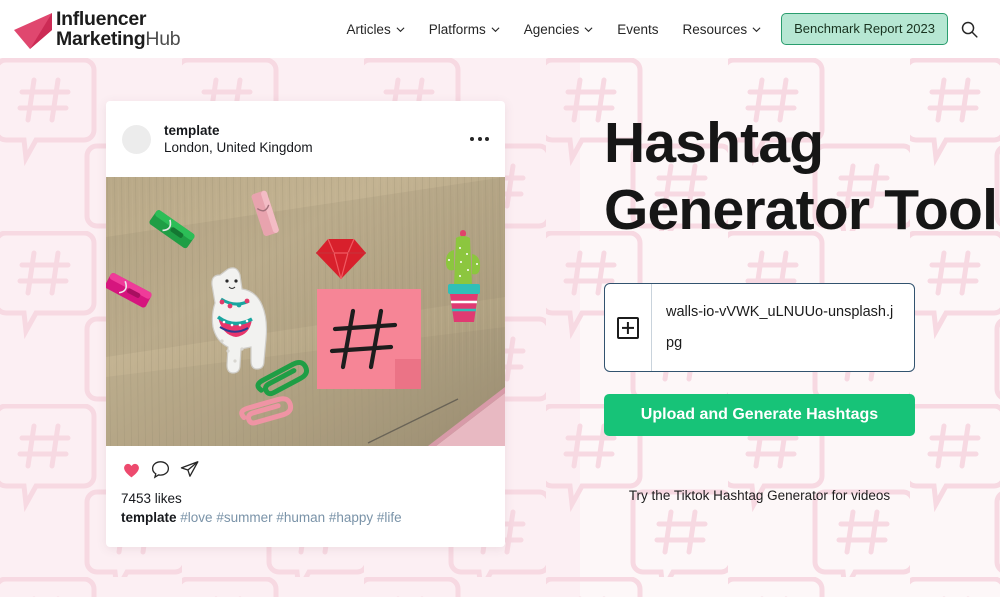 This screenshot has height=597, width=1000. I want to click on benchmark-report-button: Benchmark Report 2023, so click(864, 29).